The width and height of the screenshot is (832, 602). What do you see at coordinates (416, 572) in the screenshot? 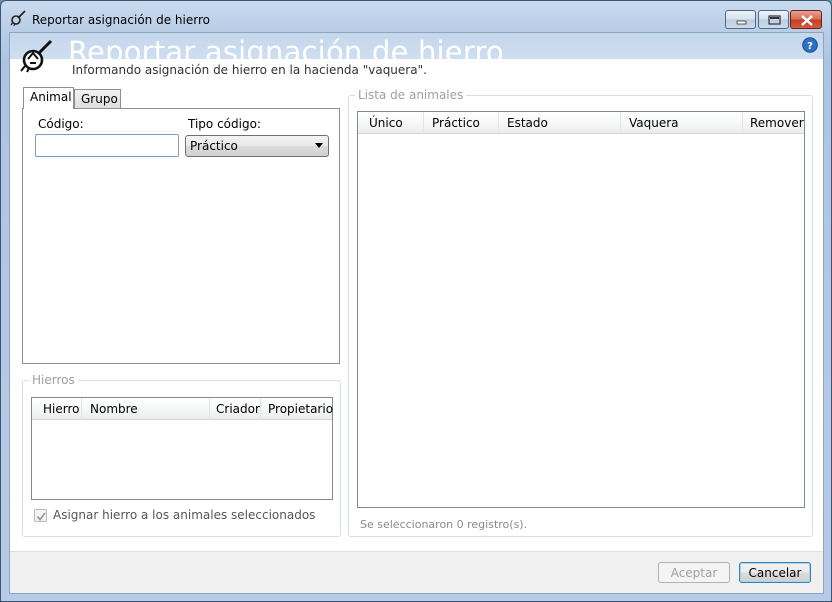
I see `dialog-footer: Aceptar Cancelar` at bounding box center [416, 572].